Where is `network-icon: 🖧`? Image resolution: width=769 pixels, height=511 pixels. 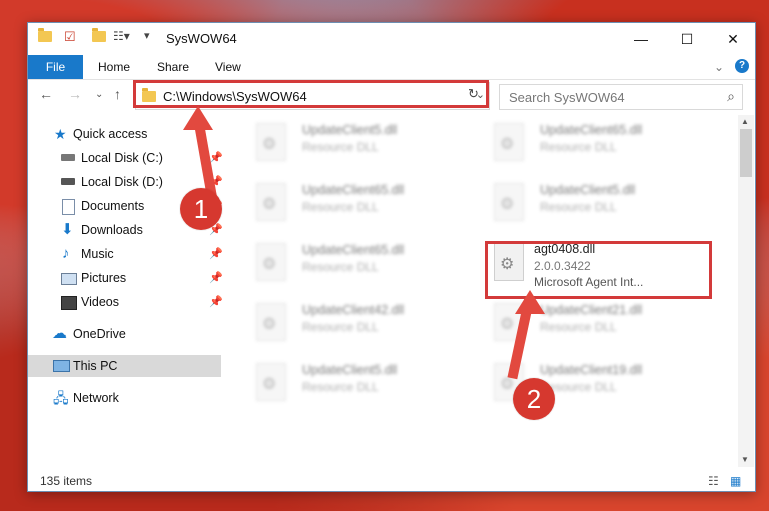 network-icon: 🖧 is located at coordinates (61, 398).